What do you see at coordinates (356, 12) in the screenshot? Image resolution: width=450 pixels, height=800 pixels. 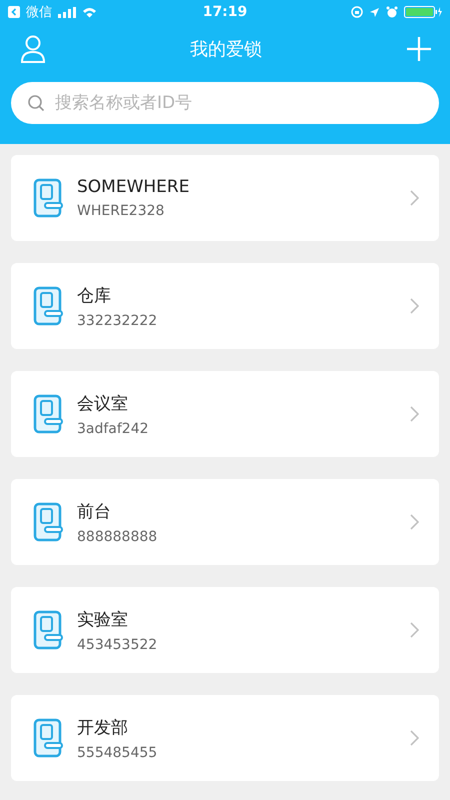 I see `lock-rotation-icon` at bounding box center [356, 12].